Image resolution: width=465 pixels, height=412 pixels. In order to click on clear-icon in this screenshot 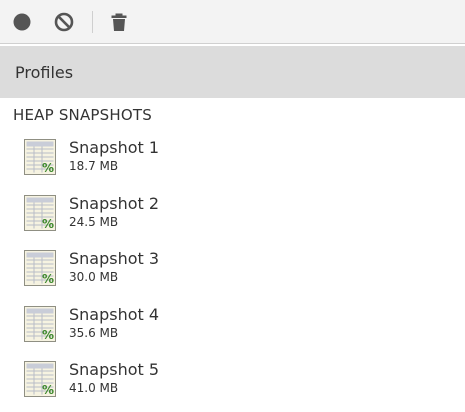, I will do `click(64, 22)`.